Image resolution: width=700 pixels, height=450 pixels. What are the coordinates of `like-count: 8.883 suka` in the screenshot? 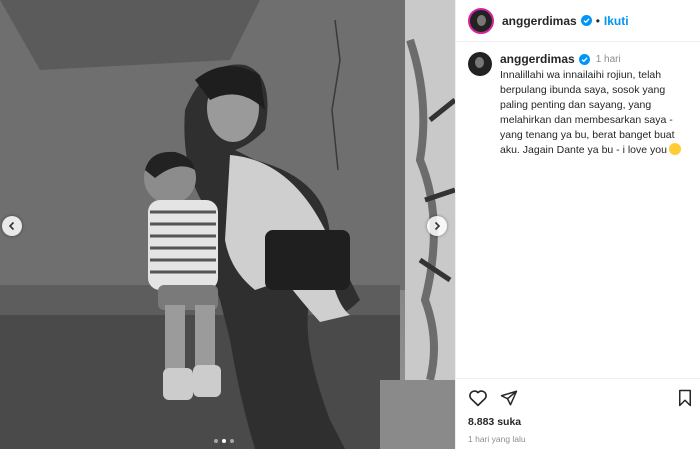 It's located at (494, 422).